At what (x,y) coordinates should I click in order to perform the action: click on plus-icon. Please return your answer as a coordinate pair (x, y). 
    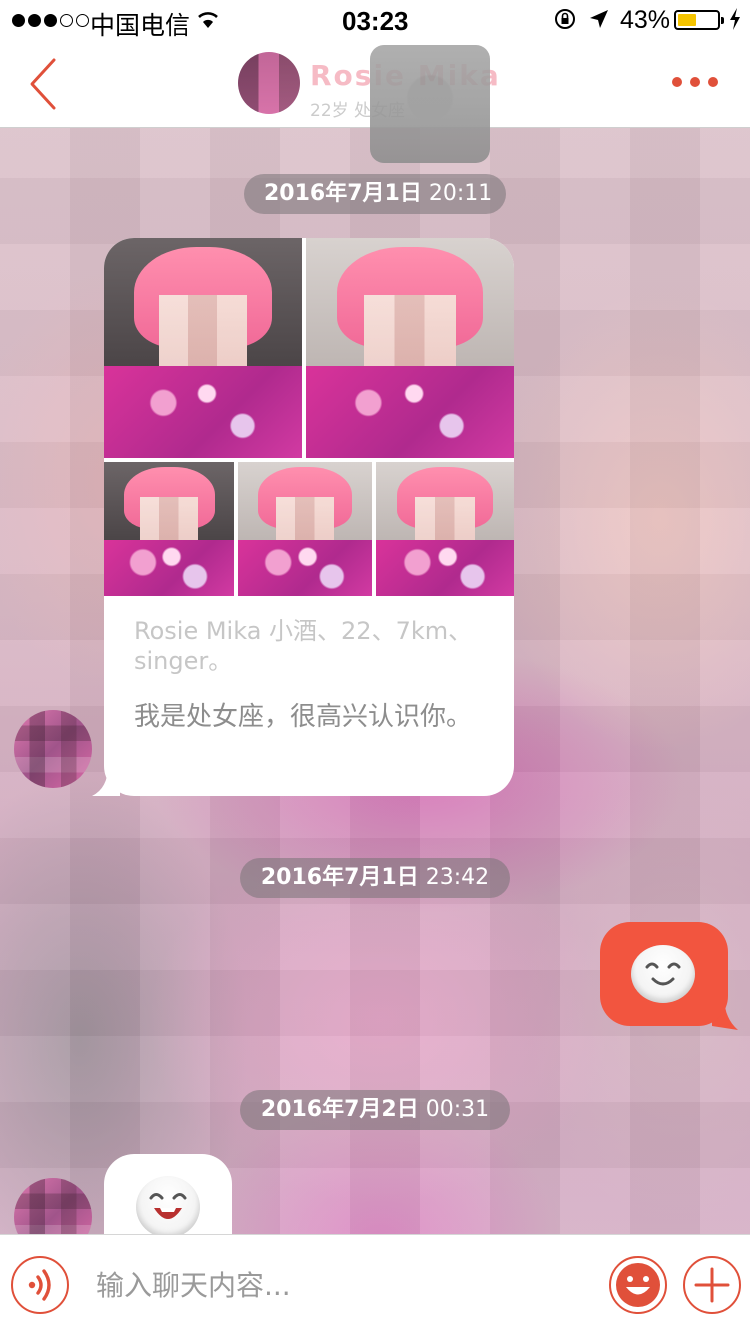
    Looking at the image, I should click on (712, 1285).